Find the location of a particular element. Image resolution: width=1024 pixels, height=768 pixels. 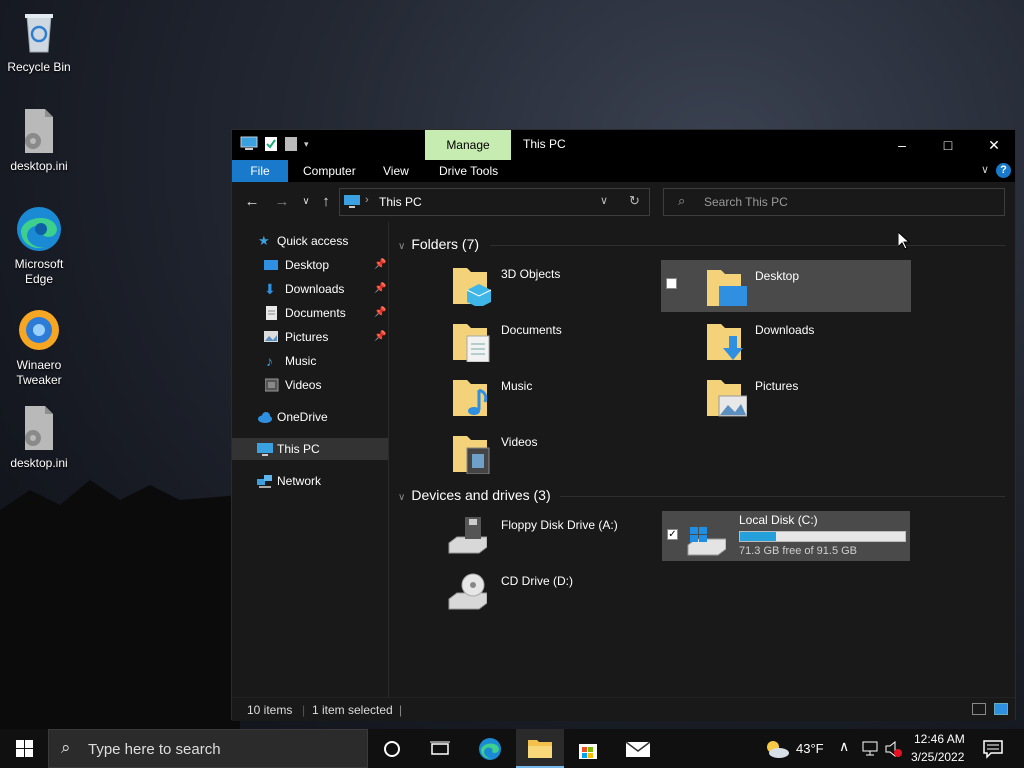

tab-computer: Computer is located at coordinates (329, 171).